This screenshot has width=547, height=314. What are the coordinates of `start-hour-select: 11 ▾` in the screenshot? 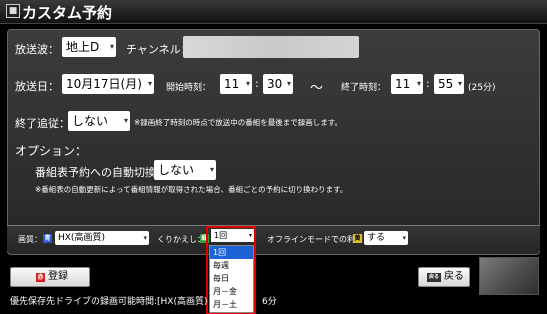 It's located at (236, 84).